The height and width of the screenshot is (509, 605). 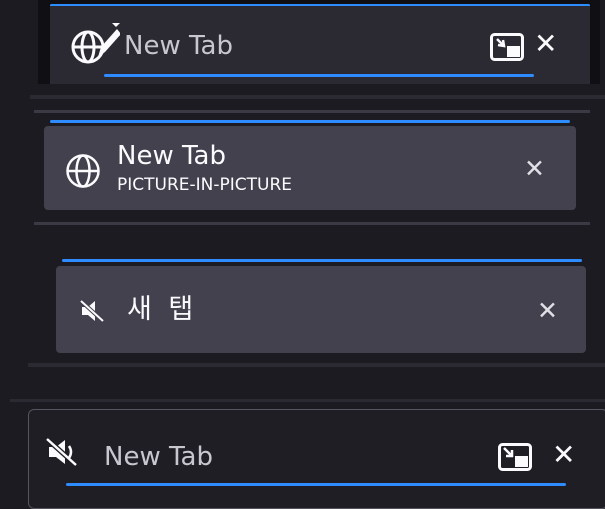 I want to click on tab-2-subtitle: PICTURE-IN-PICTURE, so click(x=205, y=185).